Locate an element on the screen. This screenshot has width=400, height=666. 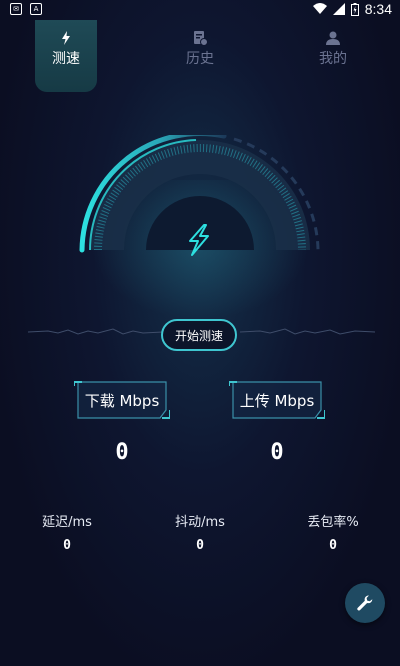
tab-speed-test: 测速 is located at coordinates (66, 56).